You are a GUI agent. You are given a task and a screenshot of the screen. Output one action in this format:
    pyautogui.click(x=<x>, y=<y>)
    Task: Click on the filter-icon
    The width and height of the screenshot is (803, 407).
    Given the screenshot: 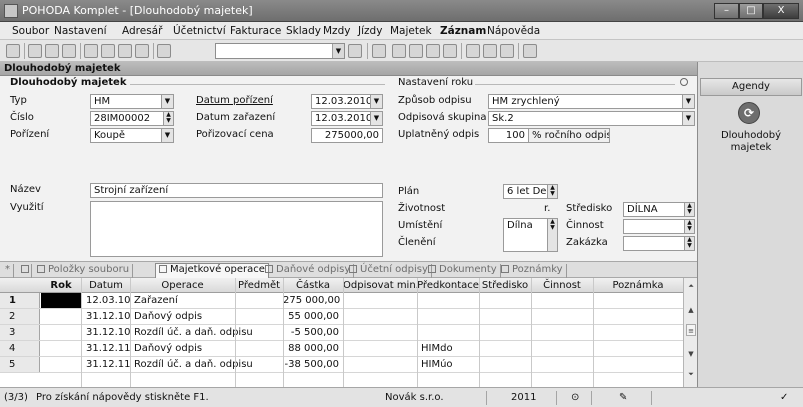 What is the action you would take?
    pyautogui.click(x=355, y=51)
    